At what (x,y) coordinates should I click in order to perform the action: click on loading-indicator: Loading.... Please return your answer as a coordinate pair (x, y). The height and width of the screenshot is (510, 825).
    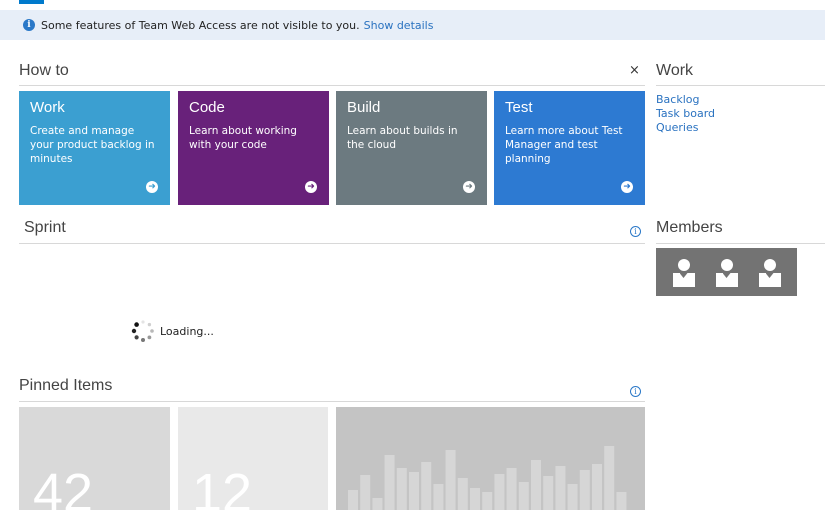
    Looking at the image, I should click on (172, 331).